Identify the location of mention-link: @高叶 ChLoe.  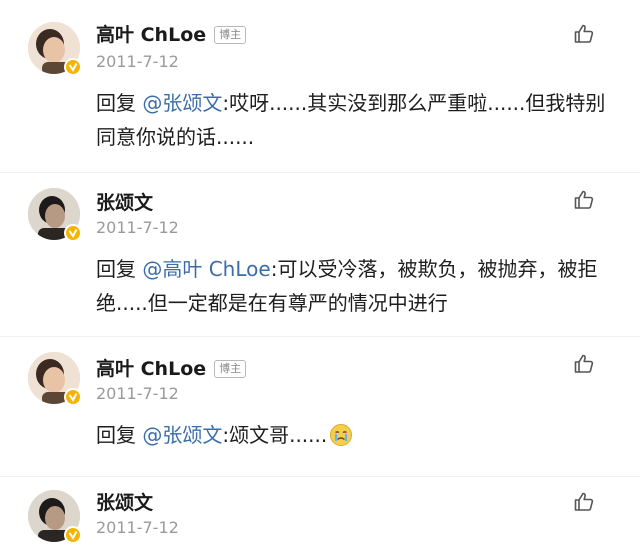
(206, 269).